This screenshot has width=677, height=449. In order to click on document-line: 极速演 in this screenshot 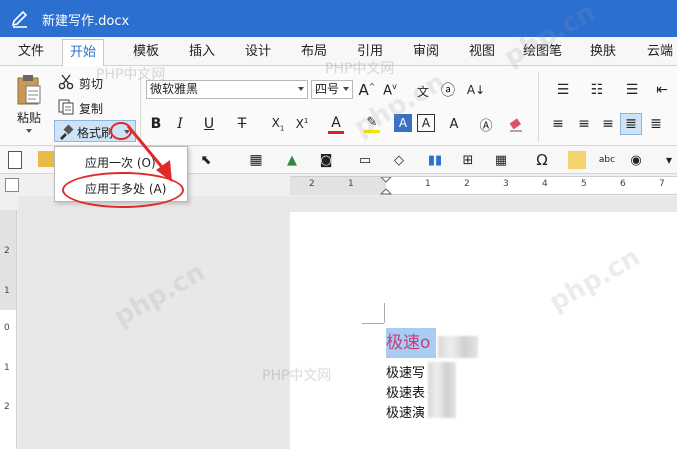, I will do `click(405, 411)`.